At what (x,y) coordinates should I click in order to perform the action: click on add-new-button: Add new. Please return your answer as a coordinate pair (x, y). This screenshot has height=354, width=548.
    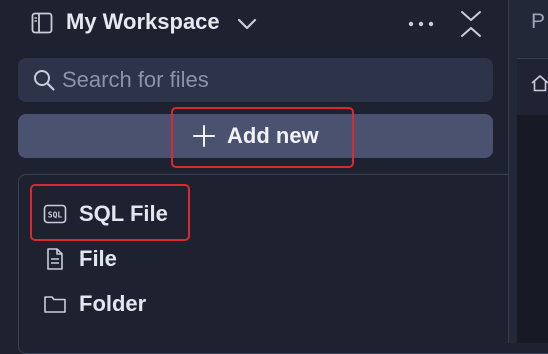
    Looking at the image, I should click on (255, 136).